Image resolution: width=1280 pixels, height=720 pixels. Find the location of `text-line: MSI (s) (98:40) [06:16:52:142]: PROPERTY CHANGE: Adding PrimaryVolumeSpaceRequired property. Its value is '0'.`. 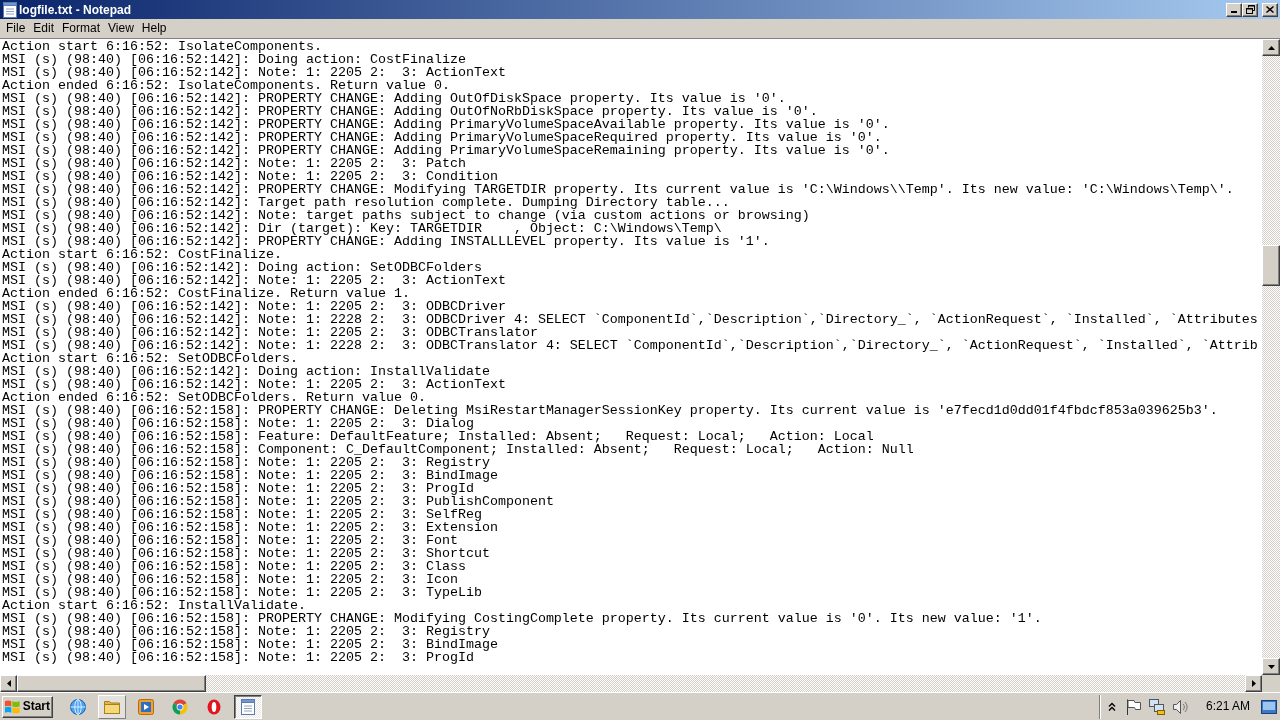

text-line: MSI (s) (98:40) [06:16:52:142]: PROPERTY CHANGE: Adding PrimaryVolumeSpaceRequired property. Its value is '0'. is located at coordinates (442, 137).